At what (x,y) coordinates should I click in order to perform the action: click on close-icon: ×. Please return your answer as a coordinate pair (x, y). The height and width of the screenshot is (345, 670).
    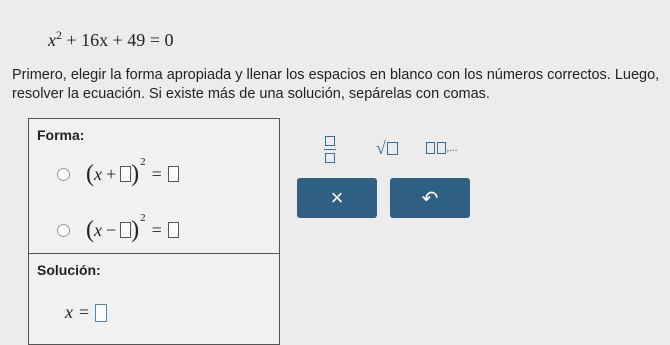
    Looking at the image, I should click on (337, 197).